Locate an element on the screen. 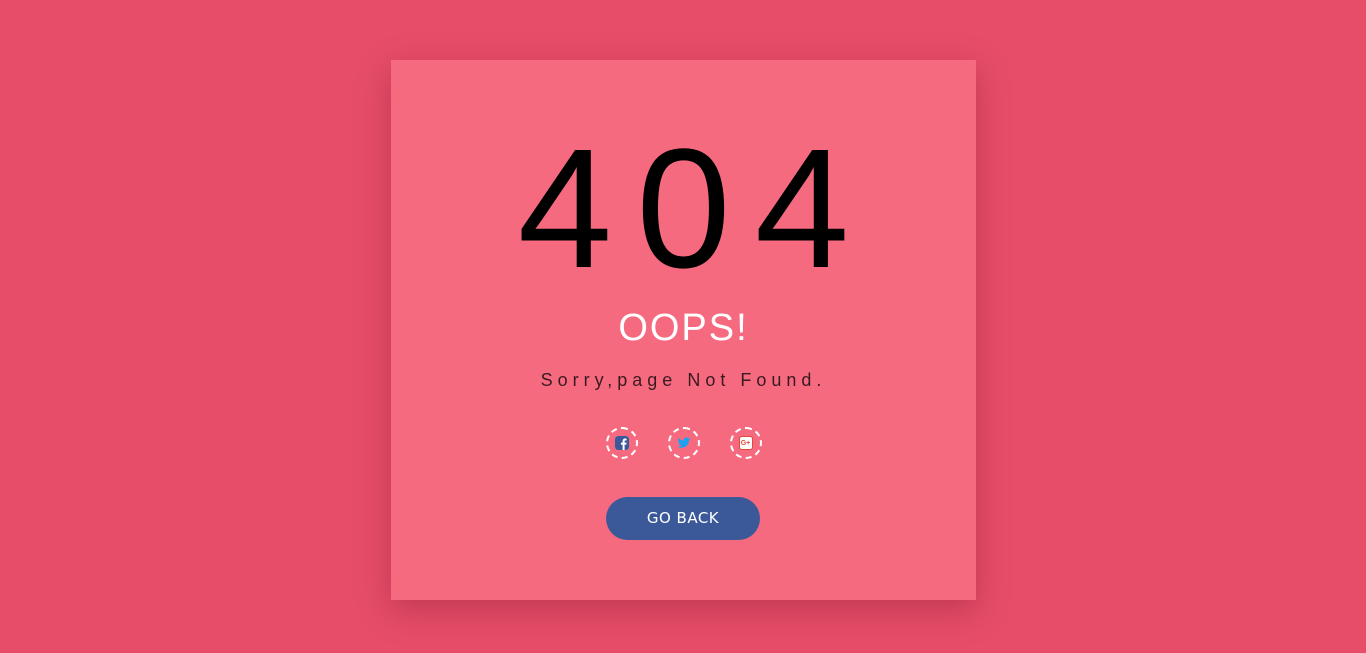 Image resolution: width=1366 pixels, height=653 pixels. facebook-link is located at coordinates (621, 443).